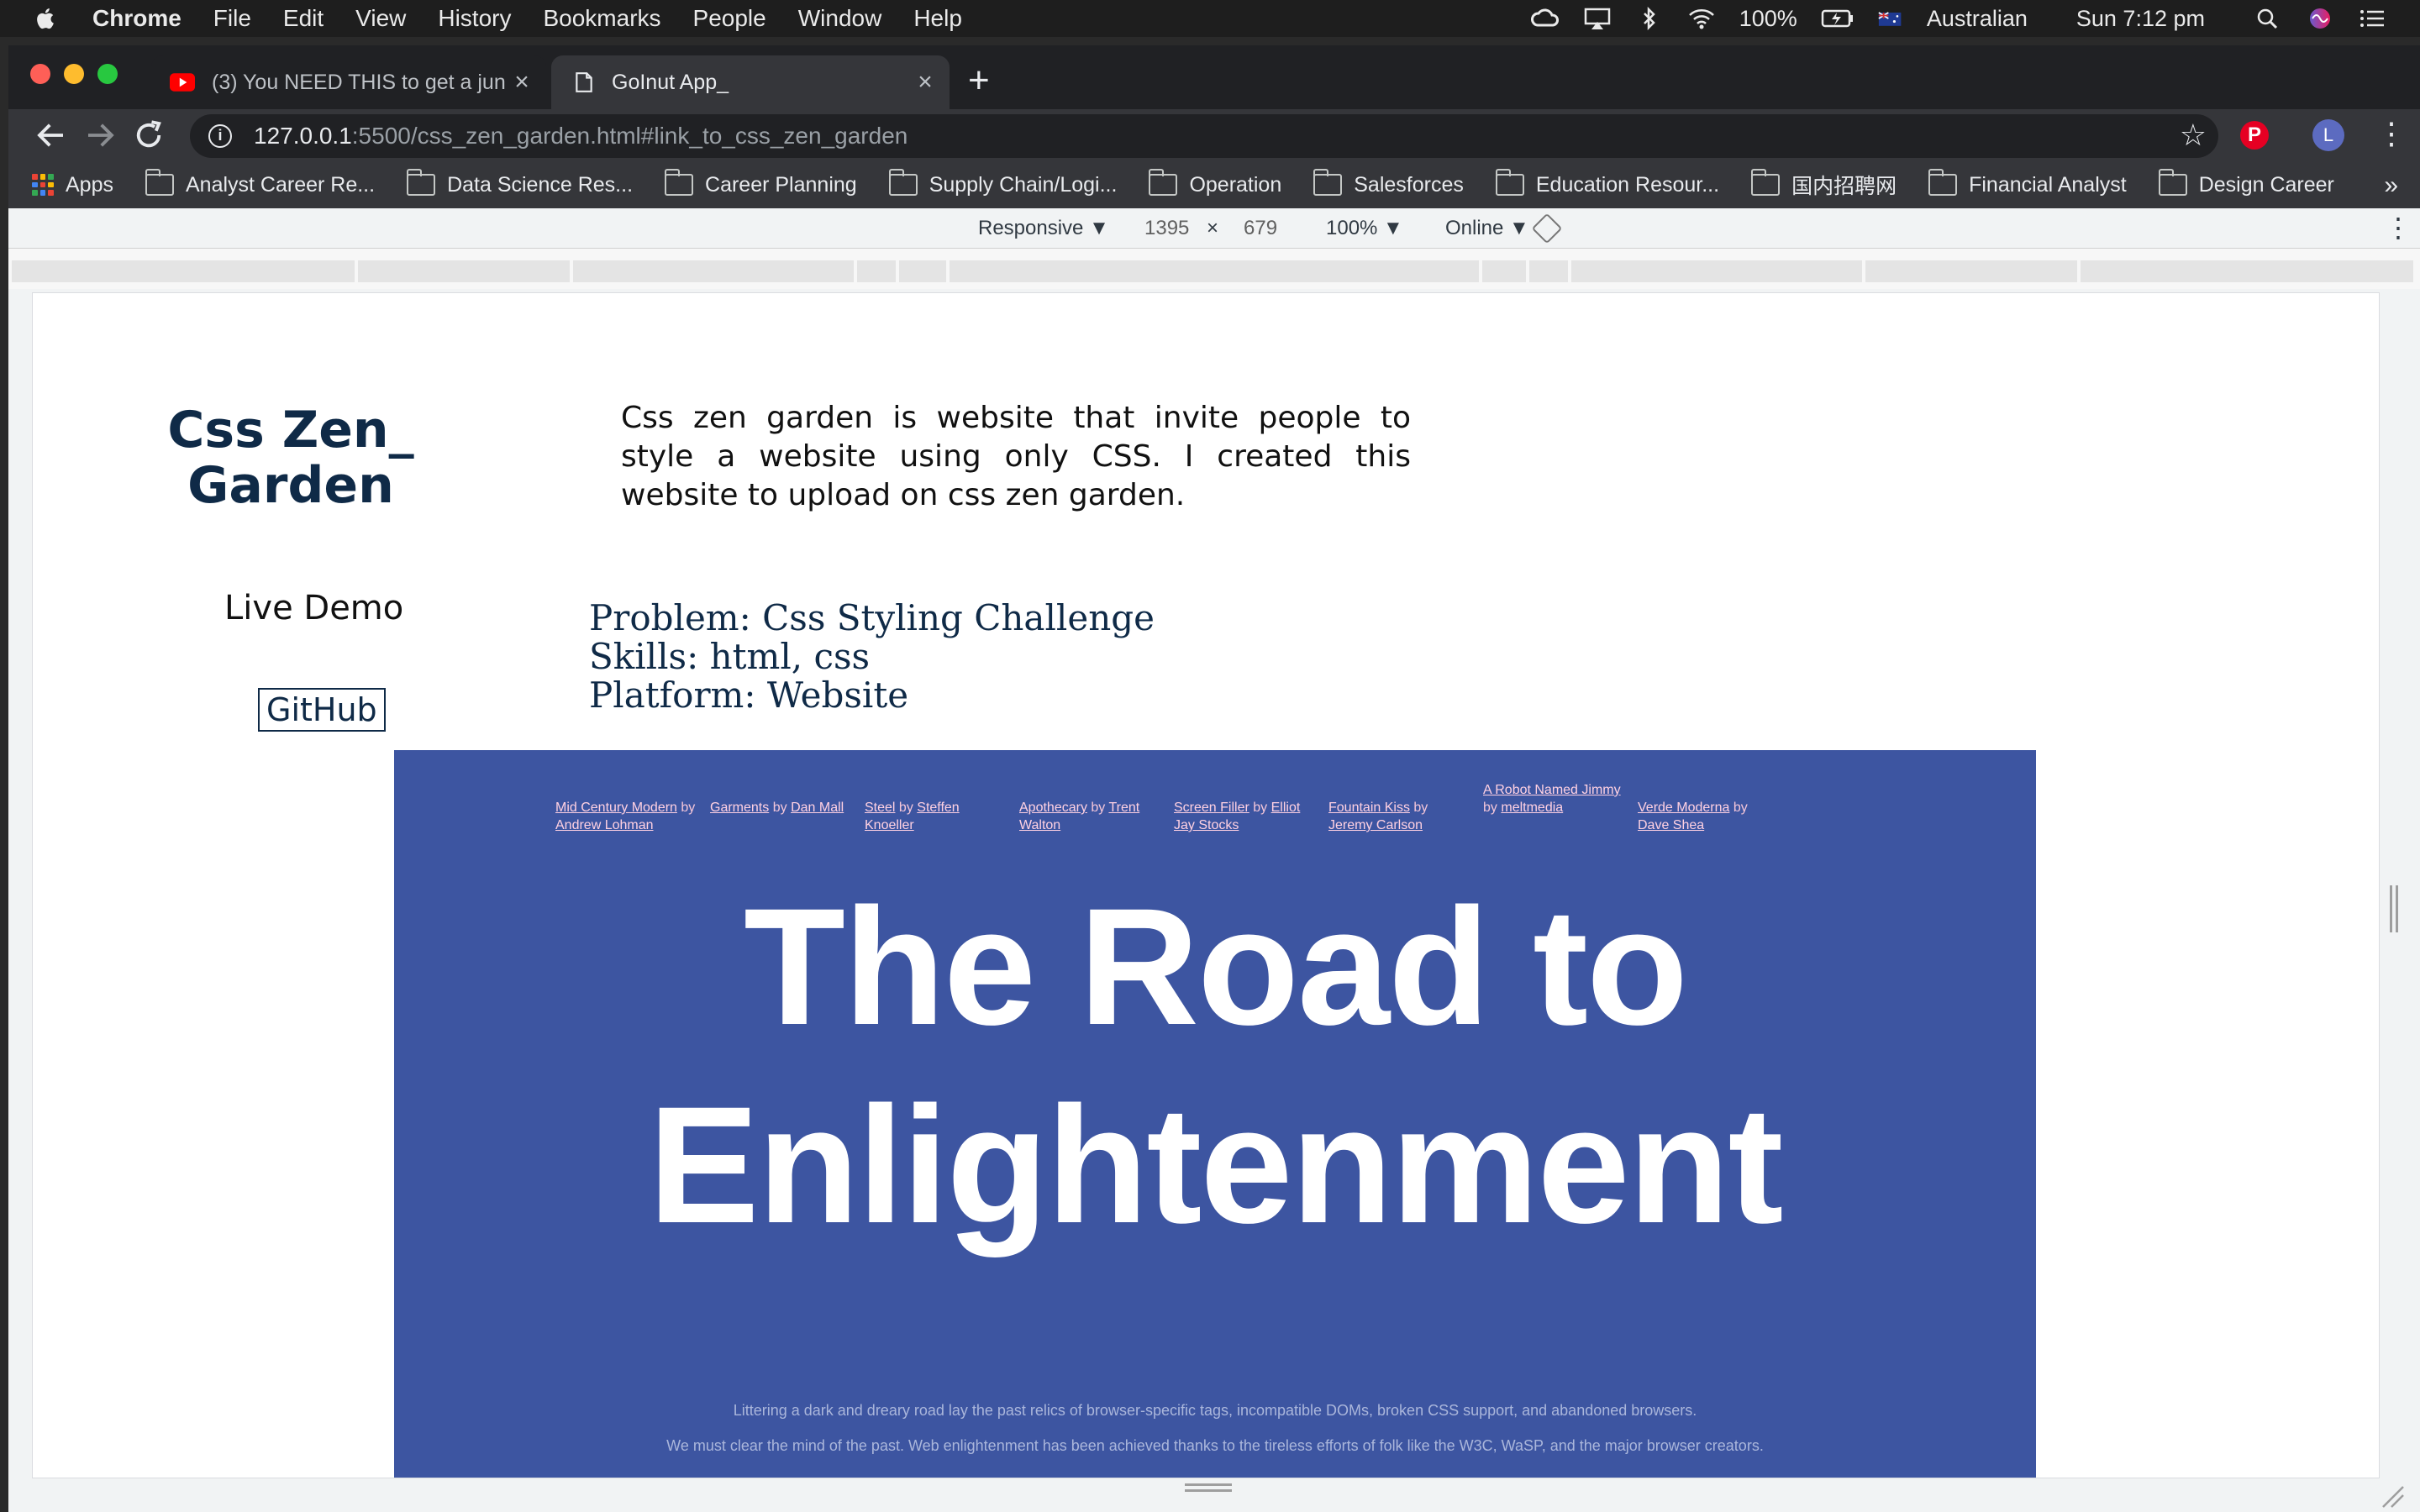  I want to click on viewport-corner-resize-icon, so click(2393, 1497).